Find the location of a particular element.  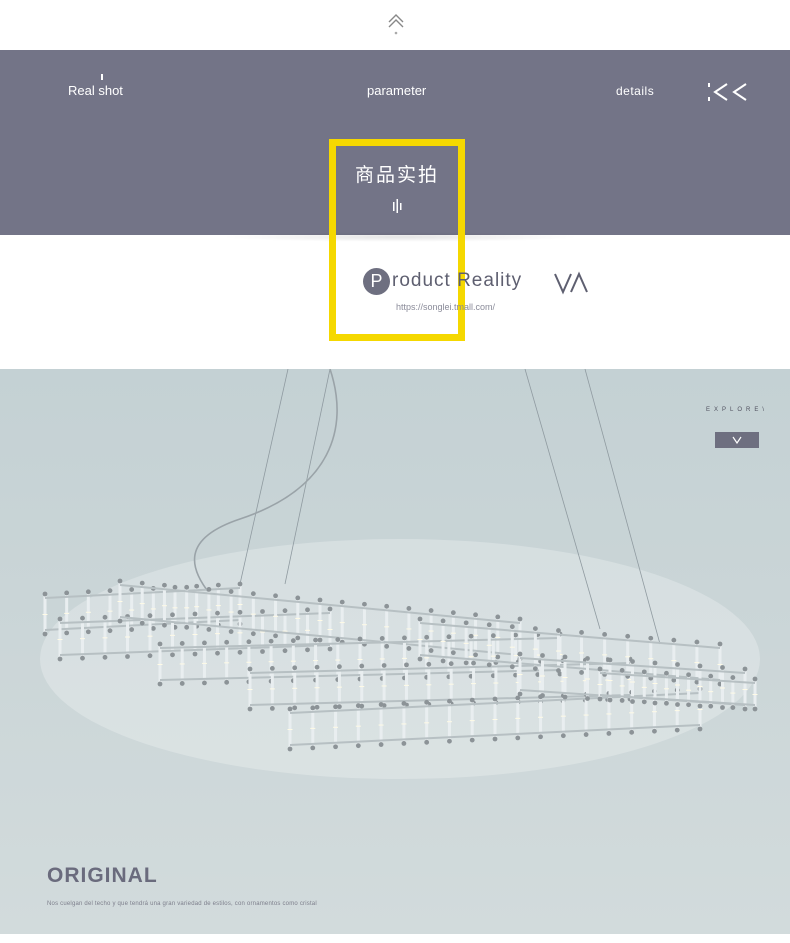

nav-real-shot: Real shot is located at coordinates (95, 86).